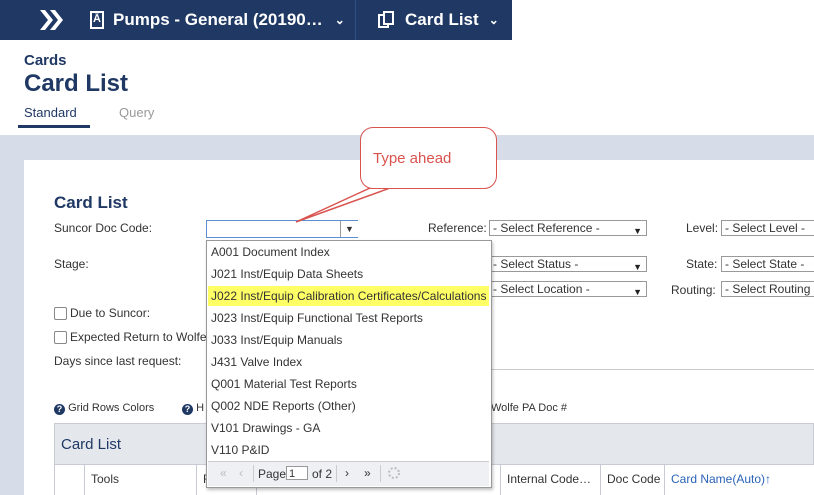 The width and height of the screenshot is (814, 495). I want to click on h-option: ? H, so click(193, 408).